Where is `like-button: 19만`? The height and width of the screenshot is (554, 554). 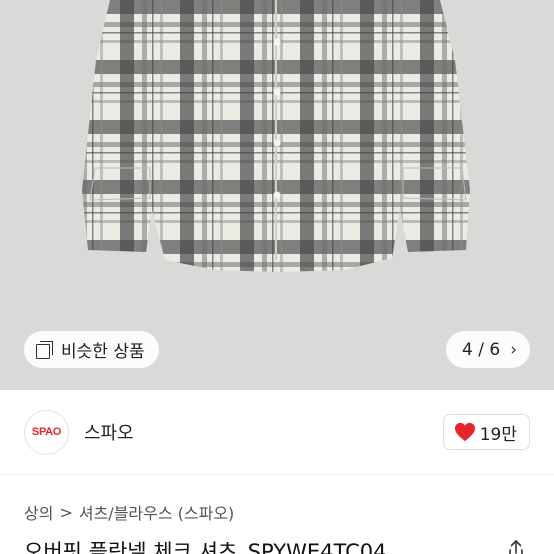 like-button: 19만 is located at coordinates (486, 432).